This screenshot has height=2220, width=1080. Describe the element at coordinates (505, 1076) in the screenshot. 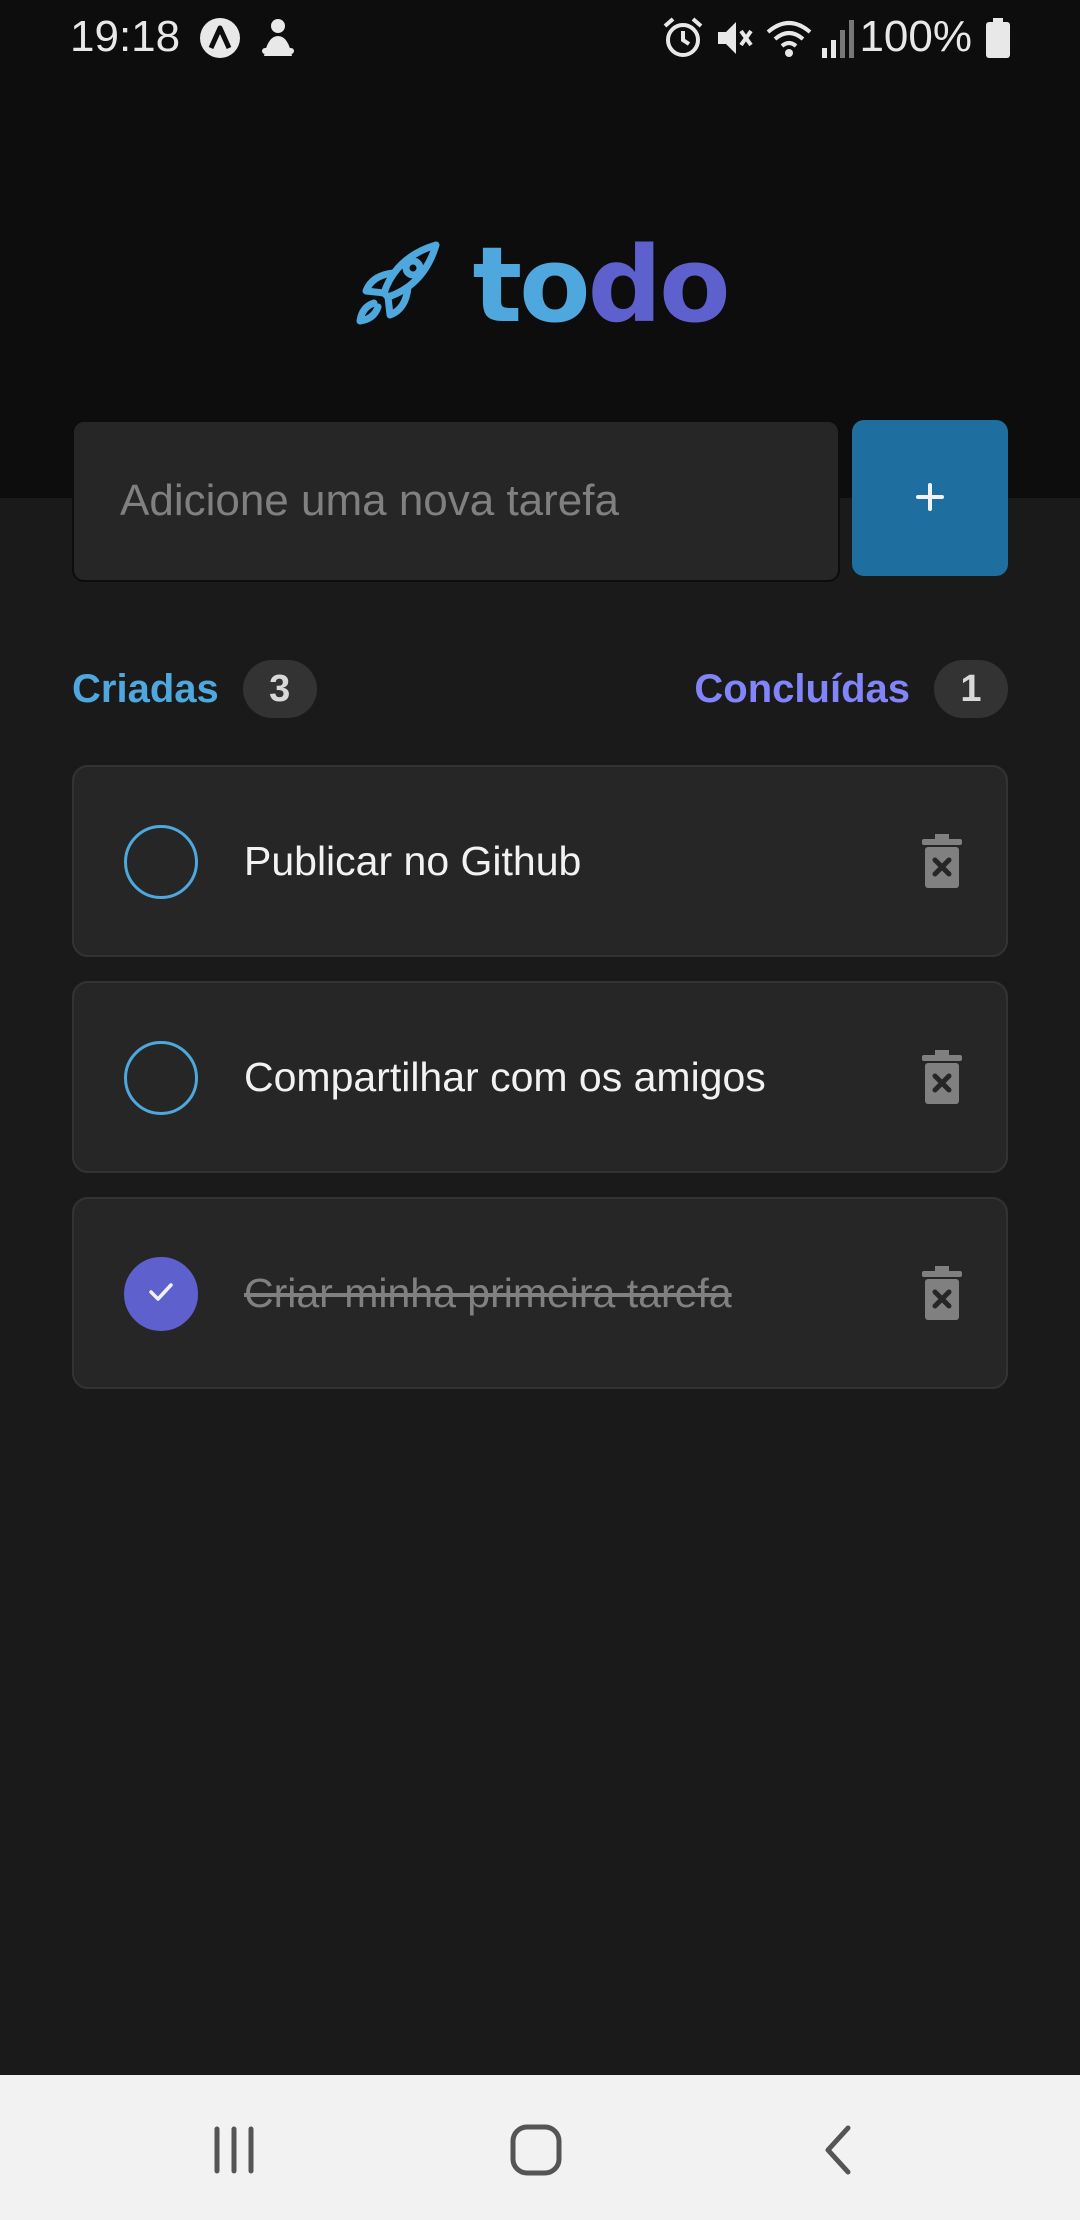

I see `task-text: Compartilhar com os amigos` at that location.